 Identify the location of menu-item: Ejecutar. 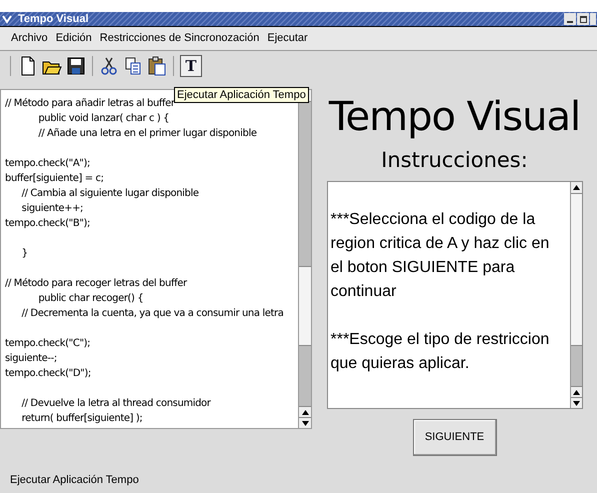
(287, 38).